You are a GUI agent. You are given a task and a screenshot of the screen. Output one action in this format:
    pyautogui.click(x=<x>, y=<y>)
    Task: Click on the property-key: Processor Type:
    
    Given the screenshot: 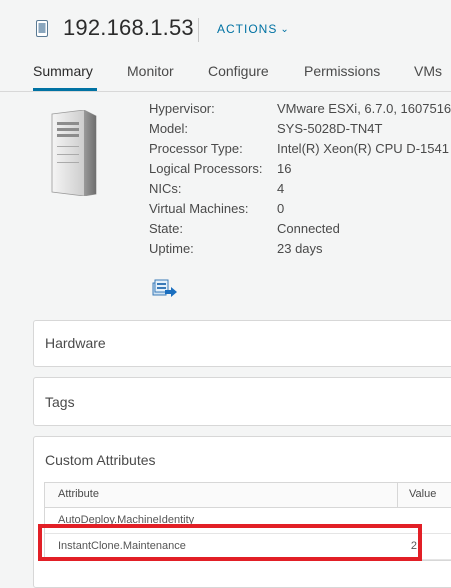 What is the action you would take?
    pyautogui.click(x=196, y=148)
    